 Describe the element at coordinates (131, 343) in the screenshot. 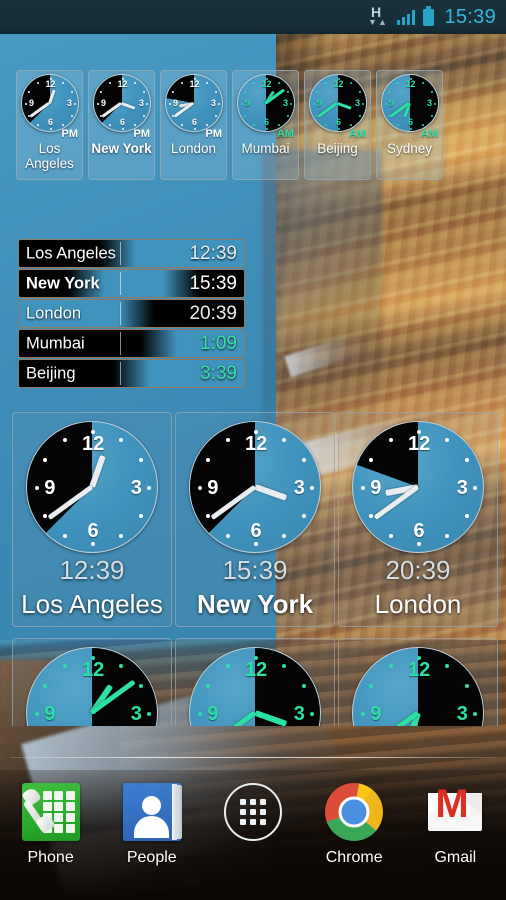

I see `daynight-bar-row: Mumbai 1:09` at that location.